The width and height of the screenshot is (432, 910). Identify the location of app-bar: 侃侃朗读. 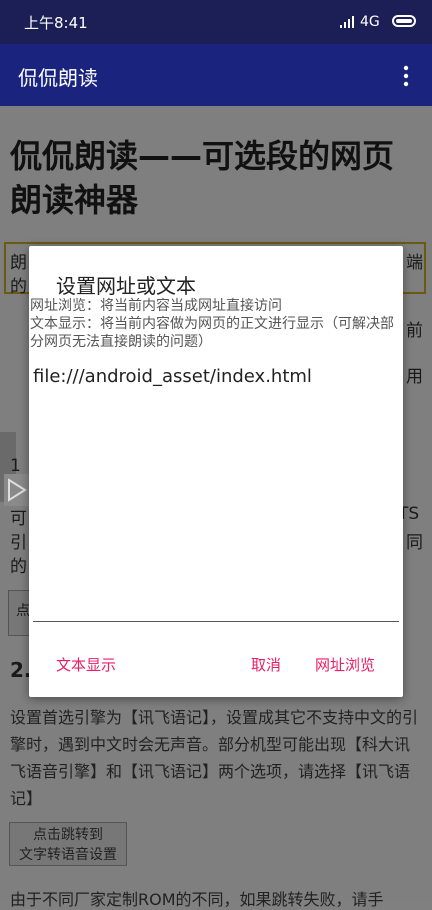
(216, 75).